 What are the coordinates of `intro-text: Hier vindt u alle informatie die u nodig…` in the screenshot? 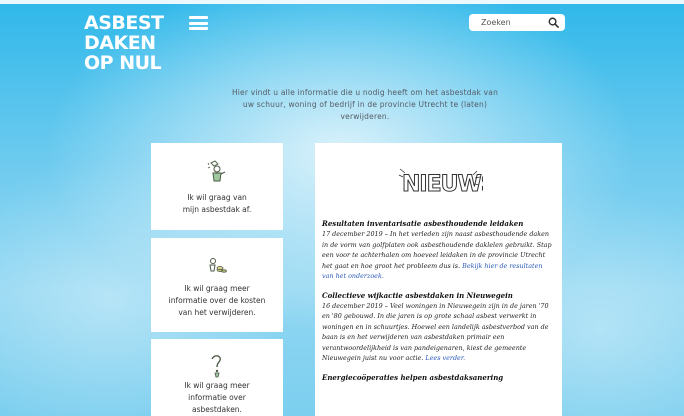 It's located at (365, 104).